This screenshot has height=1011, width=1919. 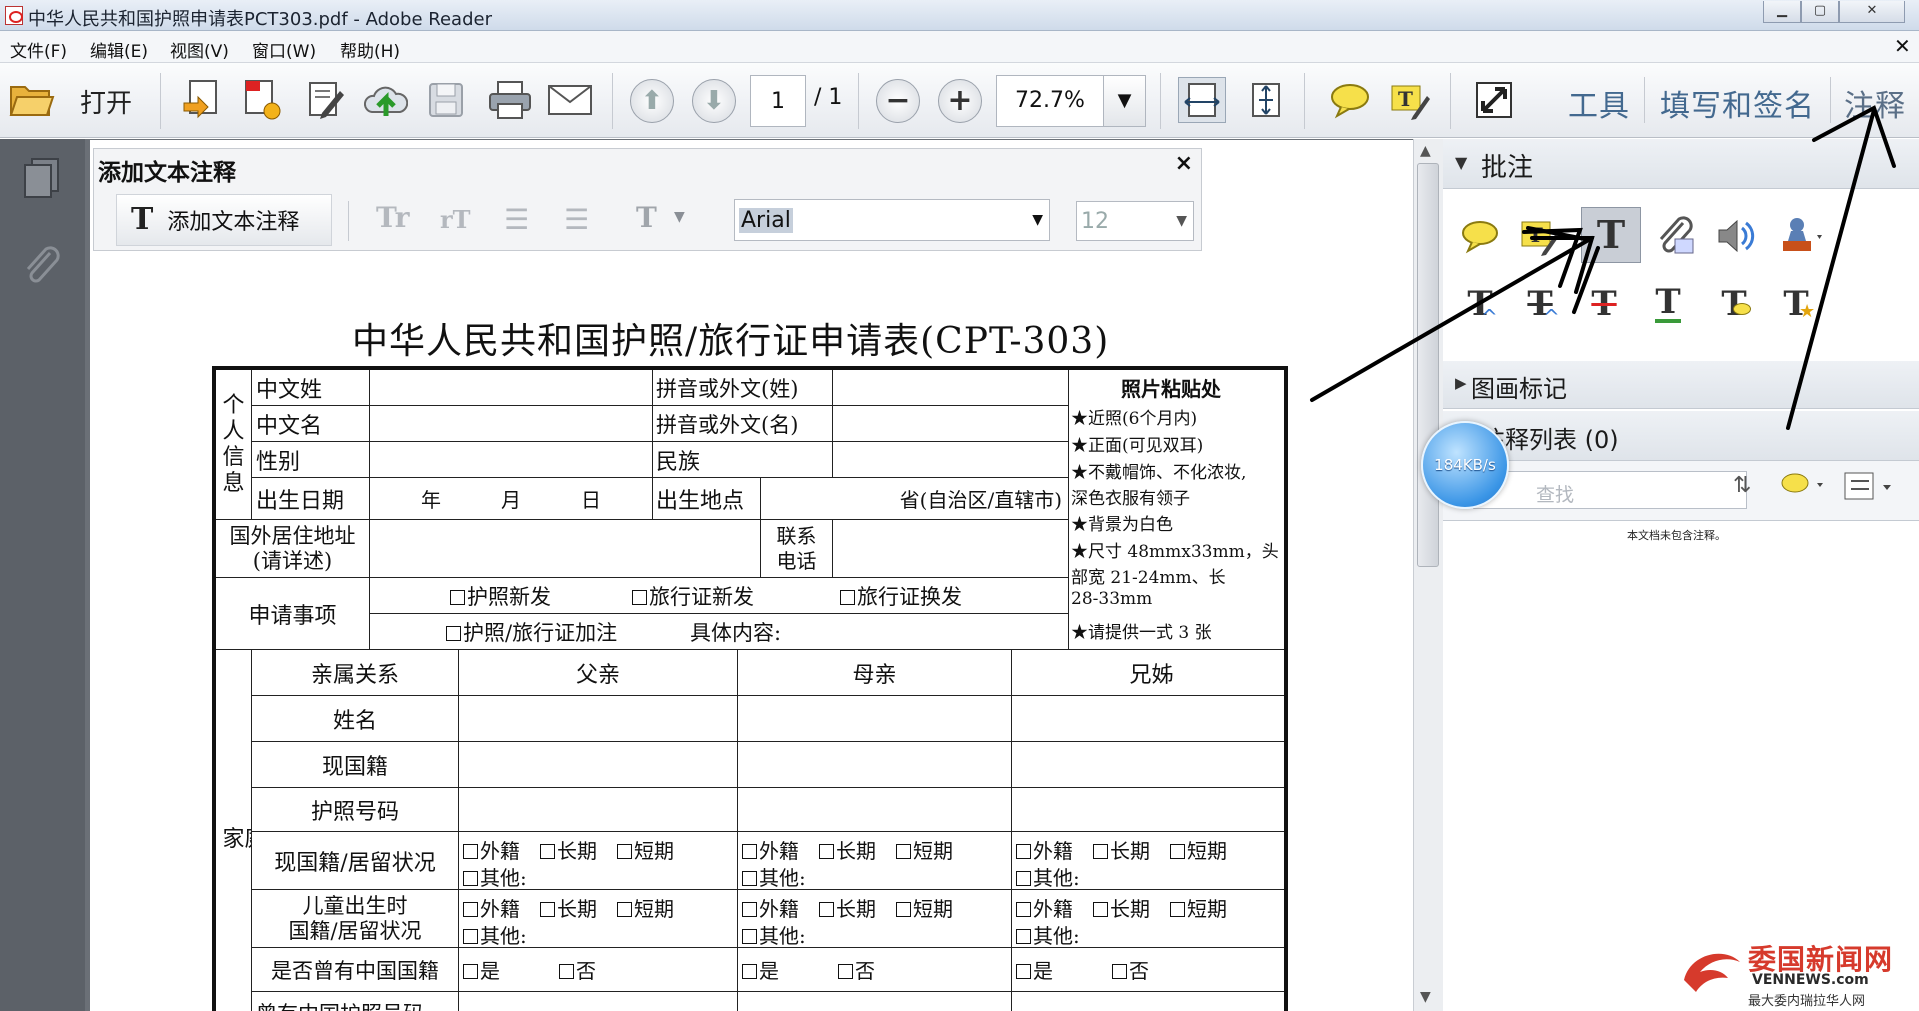 I want to click on watermark: 委国新闻网 VENNEWS.com 最大委内瑞拉华人网, so click(x=1796, y=971).